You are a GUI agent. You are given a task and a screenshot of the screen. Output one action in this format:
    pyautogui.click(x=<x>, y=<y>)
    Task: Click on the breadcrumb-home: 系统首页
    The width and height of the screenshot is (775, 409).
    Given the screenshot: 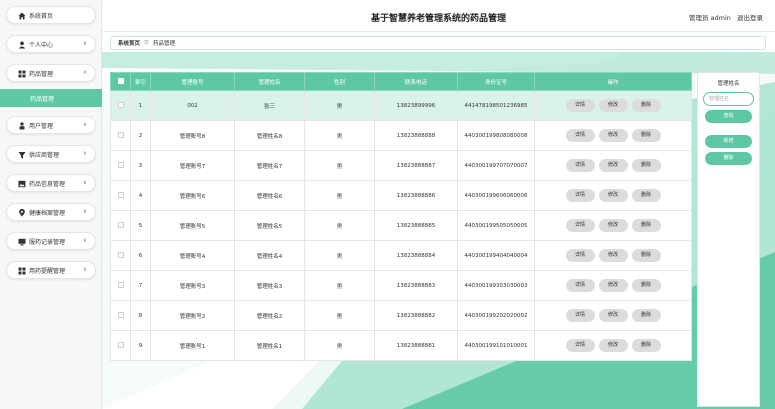 What is the action you would take?
    pyautogui.click(x=129, y=43)
    